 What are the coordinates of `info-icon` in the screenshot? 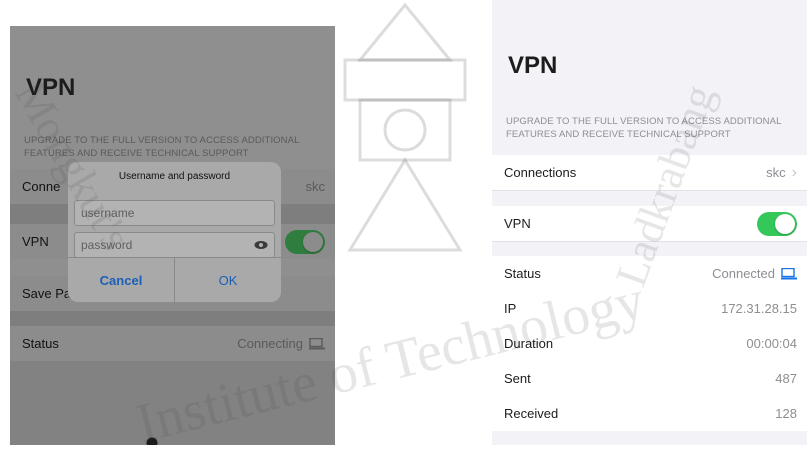 It's located at (152, 441).